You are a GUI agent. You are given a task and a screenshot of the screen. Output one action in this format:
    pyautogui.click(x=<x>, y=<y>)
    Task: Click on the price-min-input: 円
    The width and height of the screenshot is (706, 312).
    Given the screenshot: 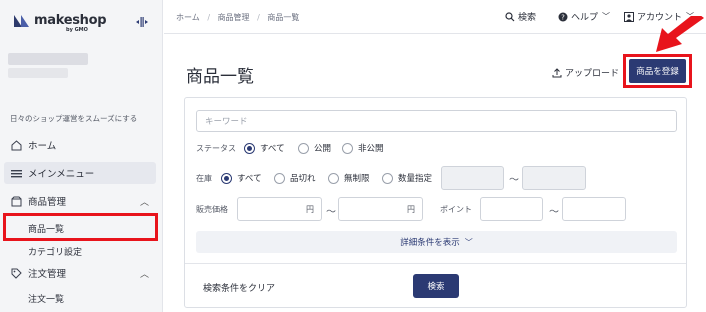 What is the action you would take?
    pyautogui.click(x=279, y=209)
    